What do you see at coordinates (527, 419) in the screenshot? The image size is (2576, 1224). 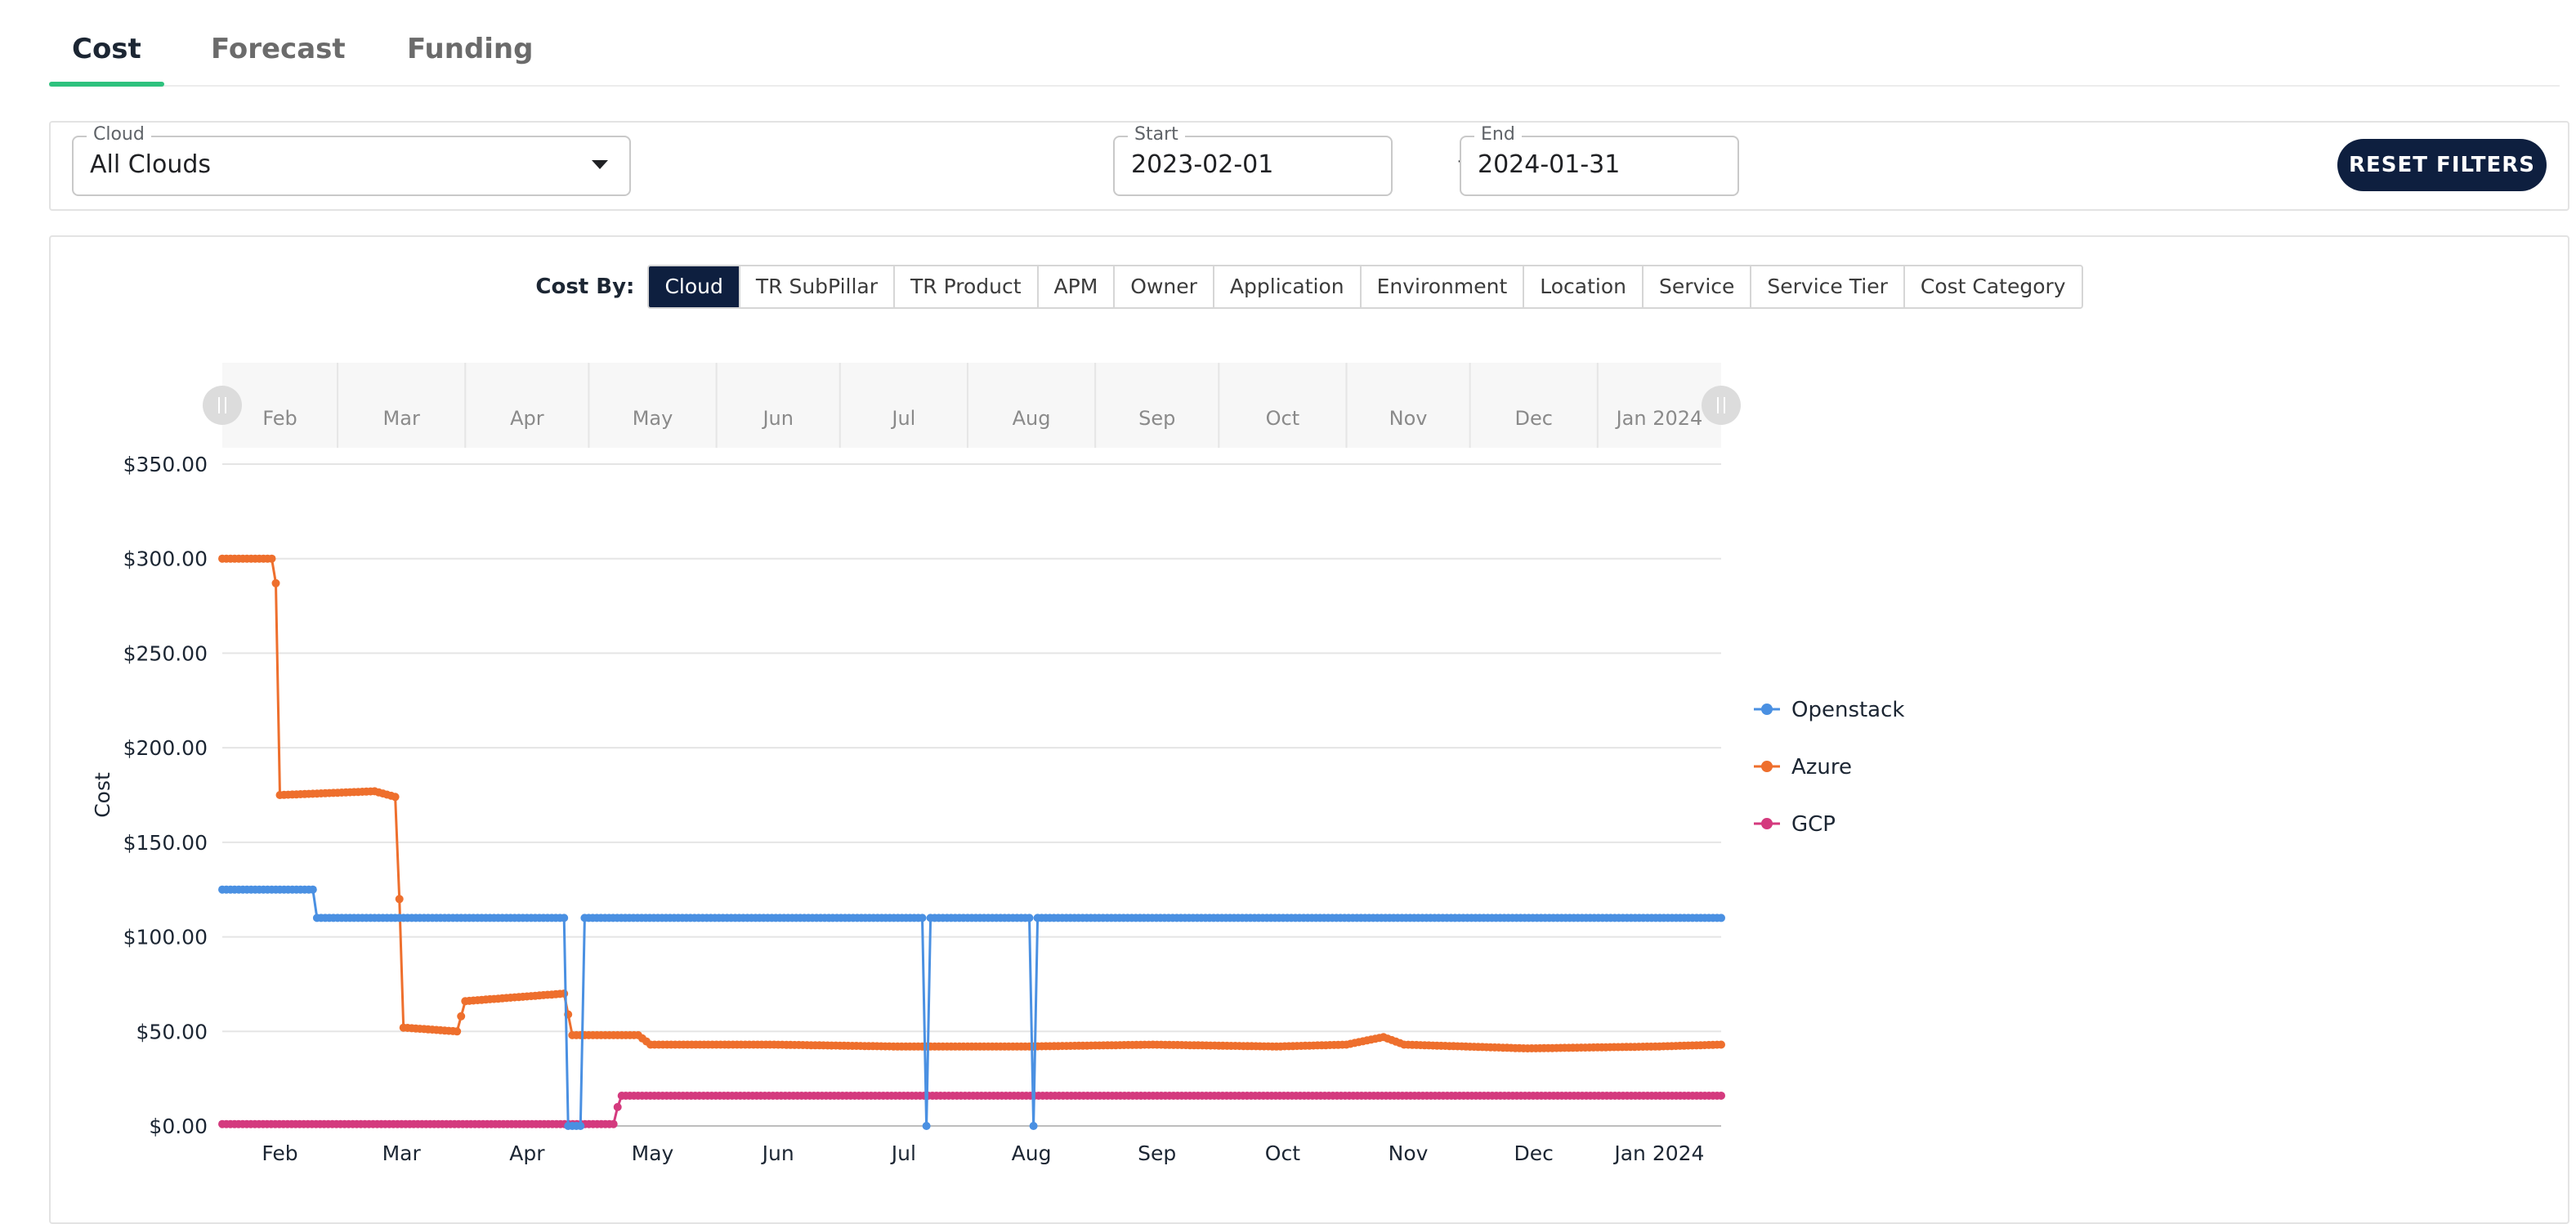 I see `navigator-tick-label: Apr` at bounding box center [527, 419].